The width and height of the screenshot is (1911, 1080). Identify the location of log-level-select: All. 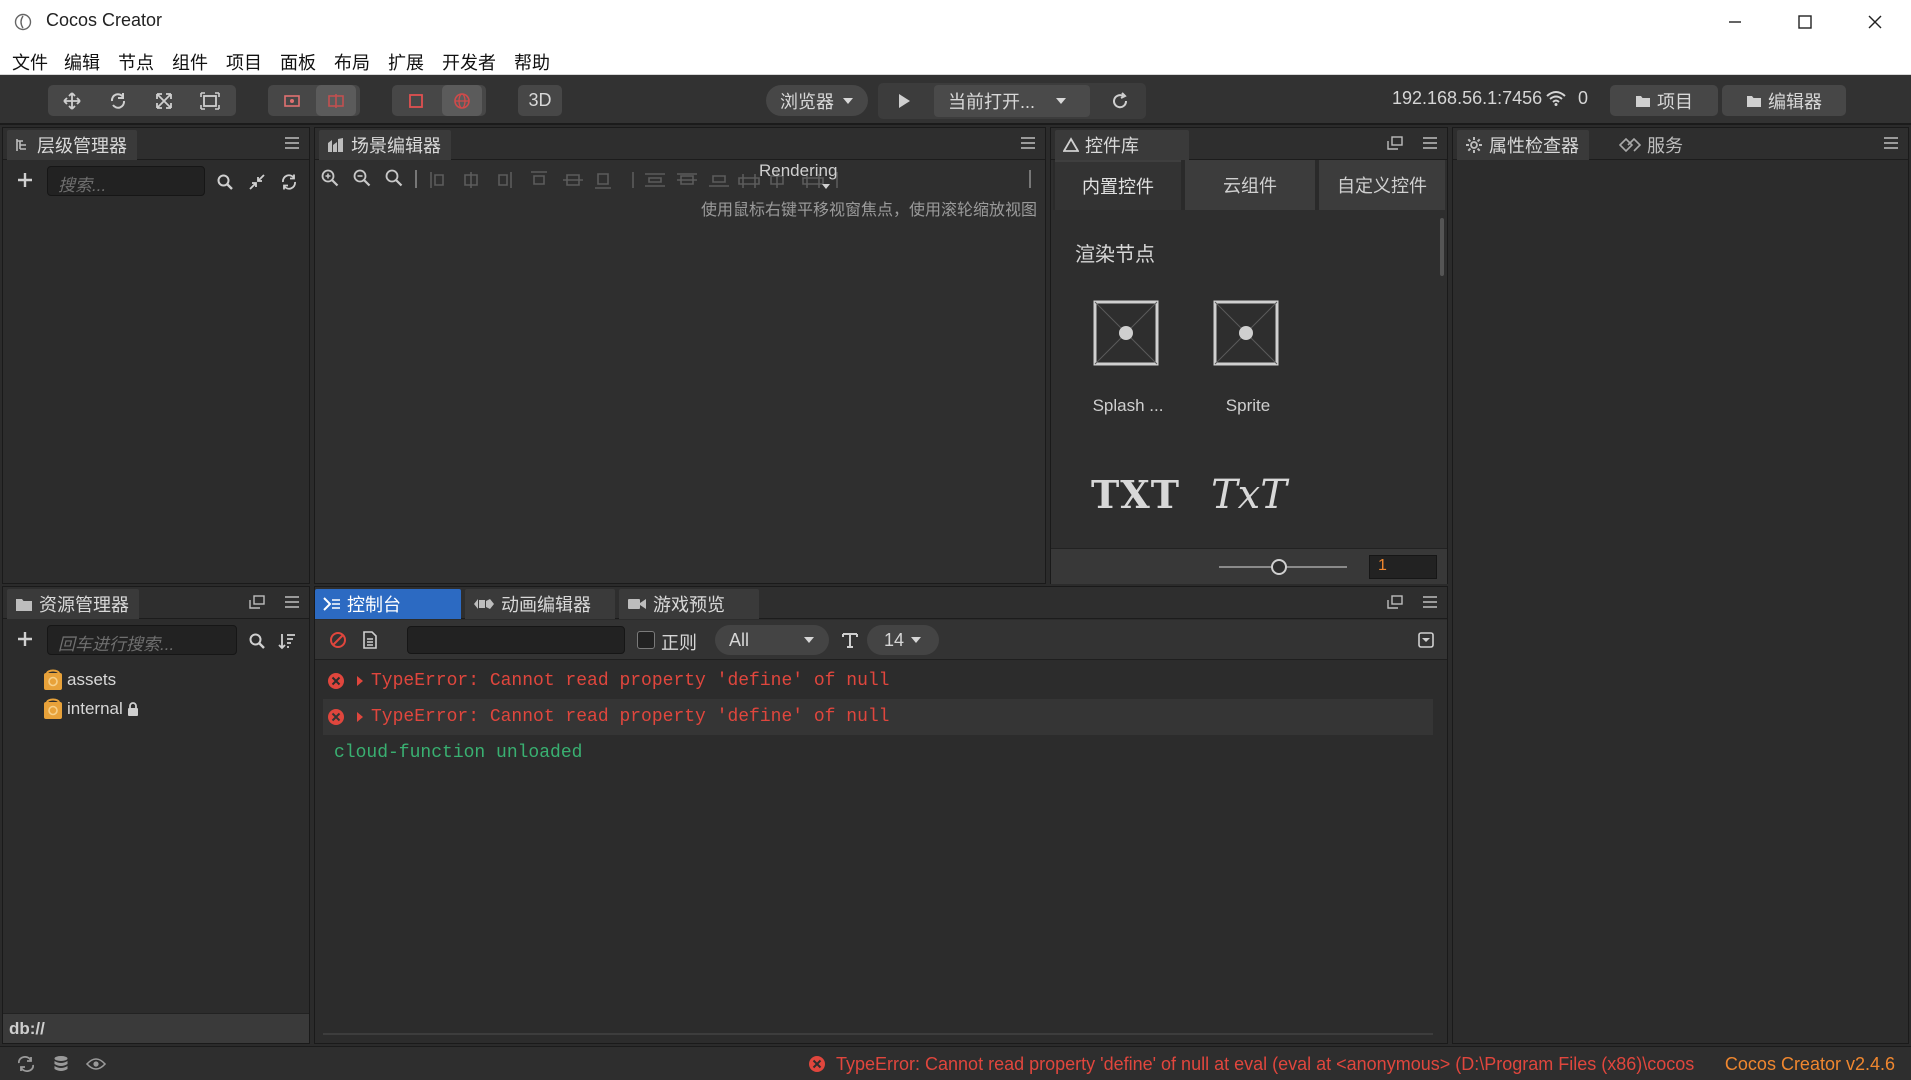
(772, 640).